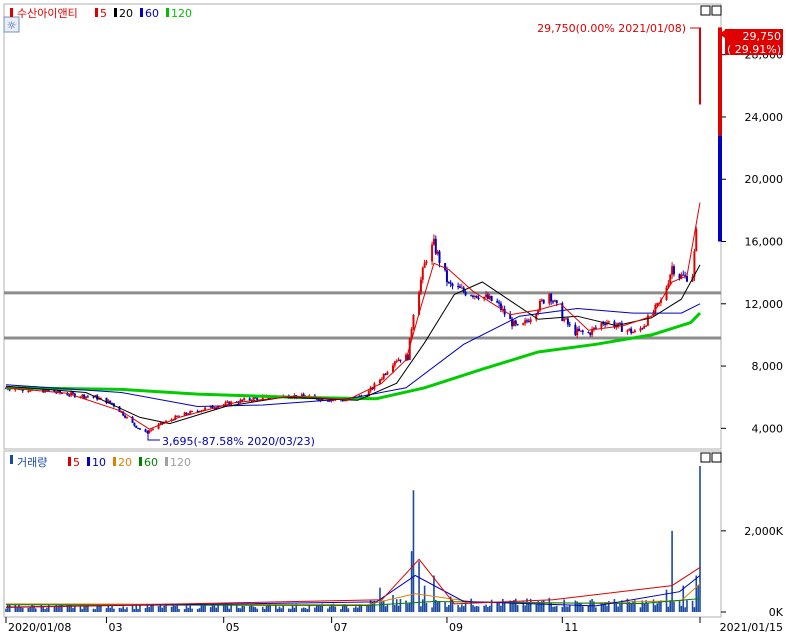  What do you see at coordinates (716, 457) in the screenshot?
I see `volume-panel-maximize-button` at bounding box center [716, 457].